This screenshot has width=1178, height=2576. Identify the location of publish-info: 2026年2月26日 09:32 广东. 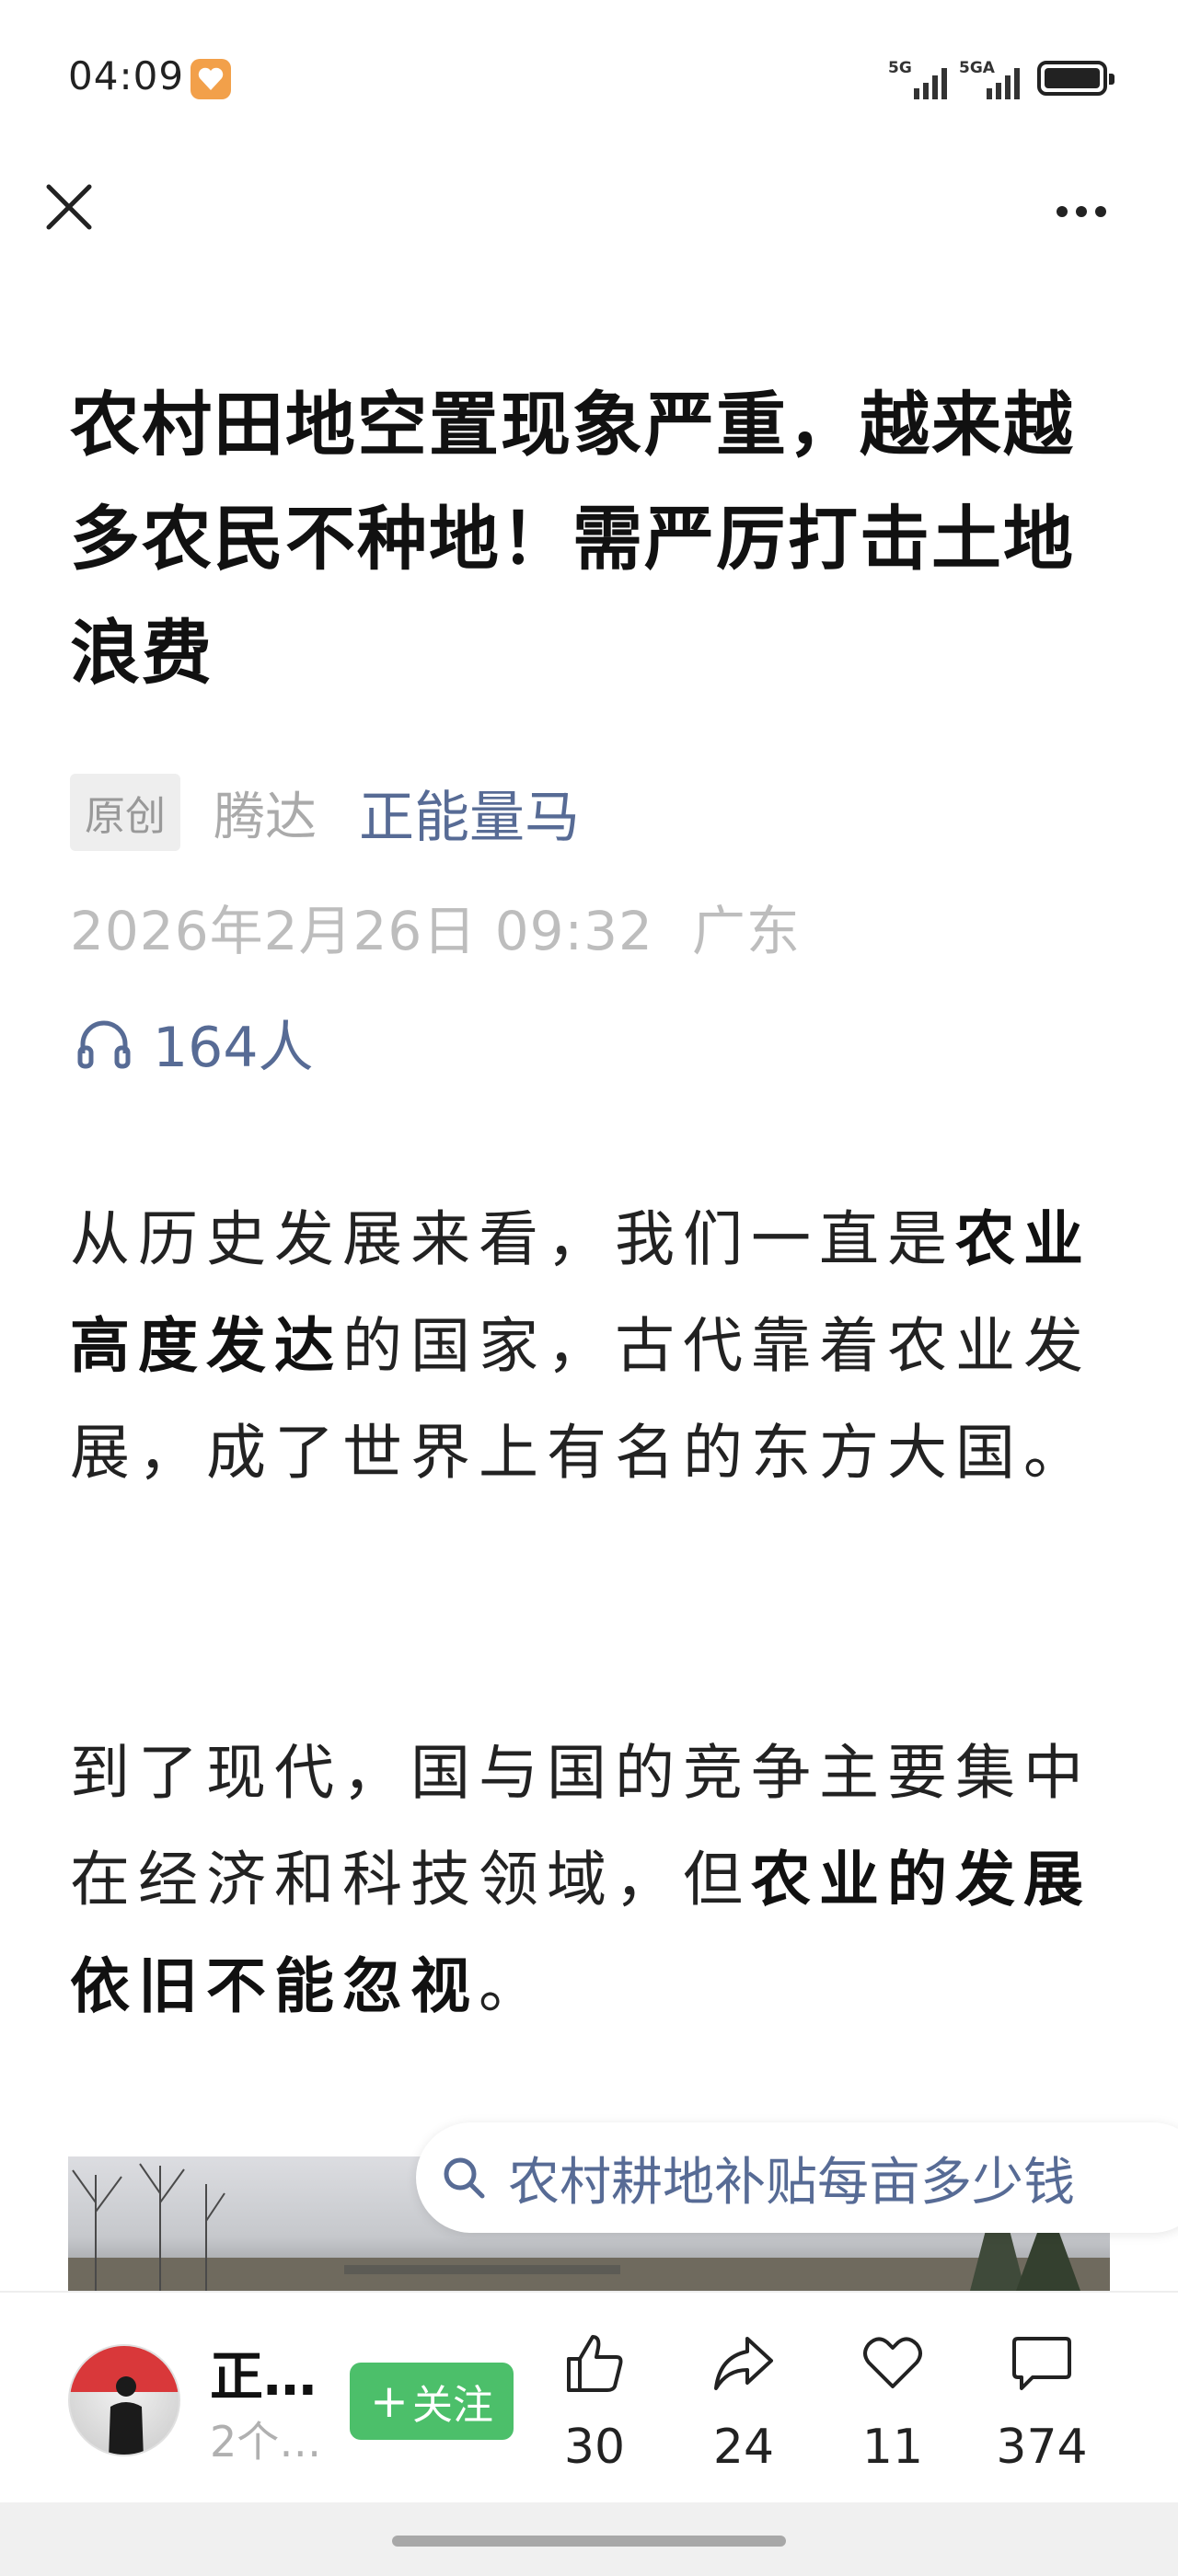
(435, 926).